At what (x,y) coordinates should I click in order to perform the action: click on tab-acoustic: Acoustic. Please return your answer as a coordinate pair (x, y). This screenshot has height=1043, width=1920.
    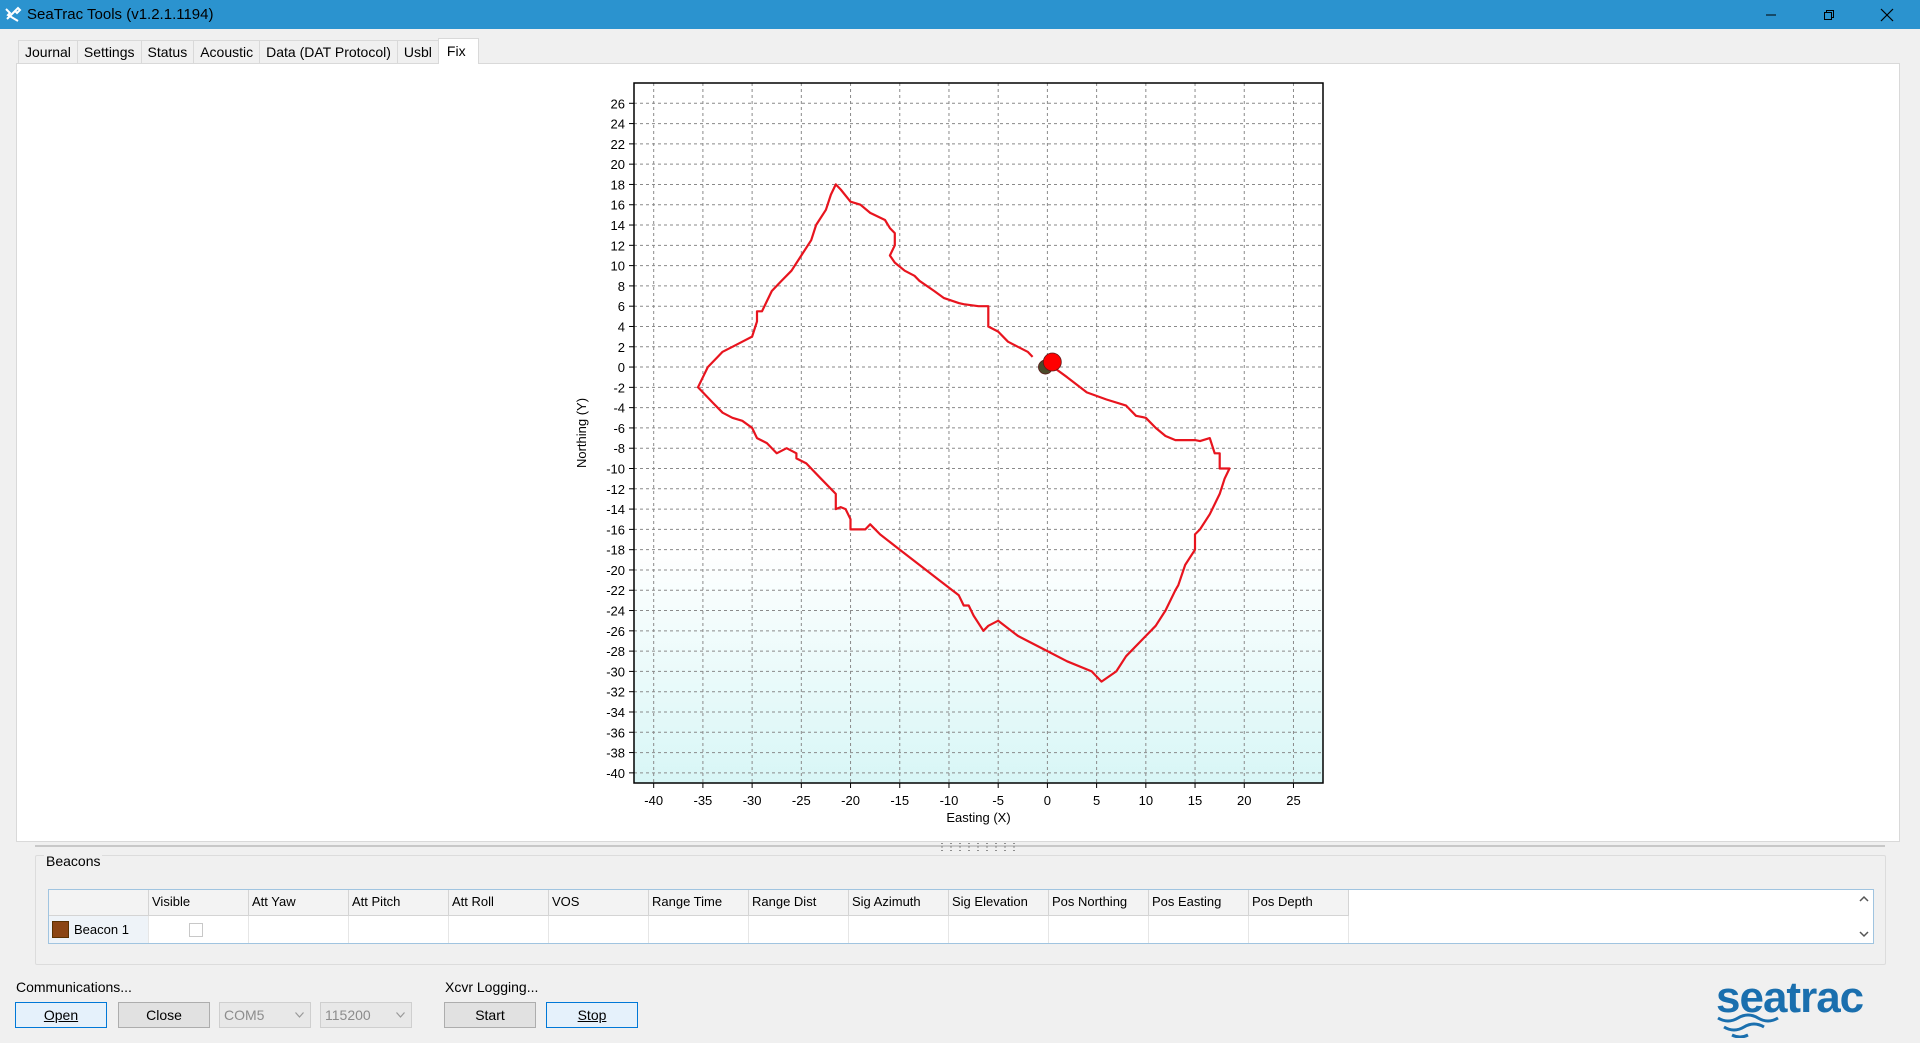
    Looking at the image, I should click on (227, 52).